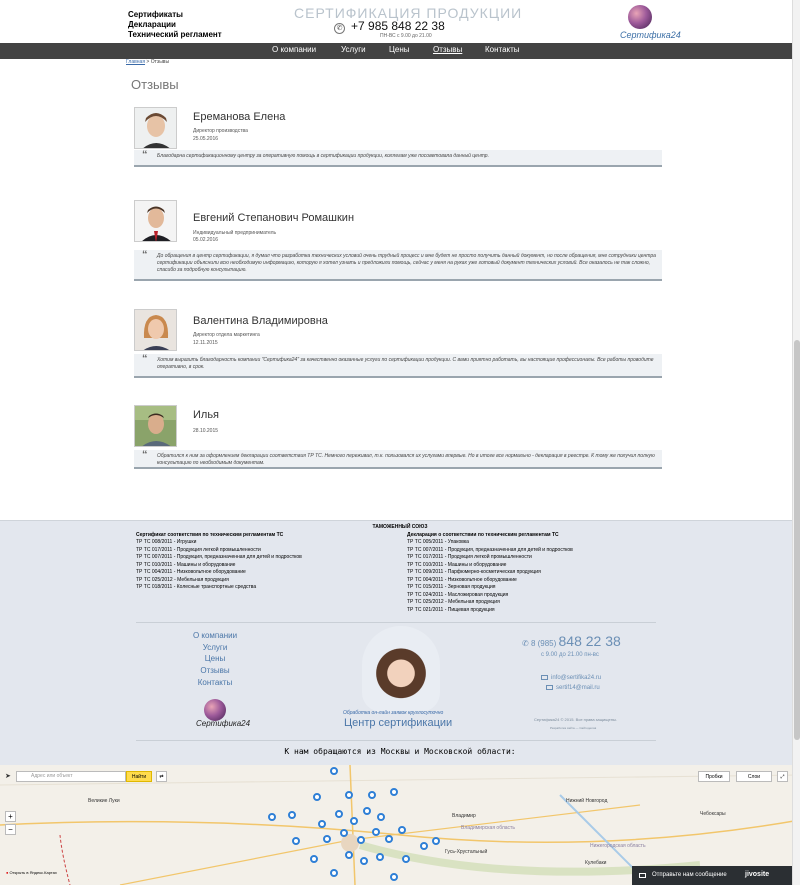 This screenshot has width=800, height=885. What do you see at coordinates (571, 678) in the screenshot?
I see `email-link-info: info@sertifika24.ru` at bounding box center [571, 678].